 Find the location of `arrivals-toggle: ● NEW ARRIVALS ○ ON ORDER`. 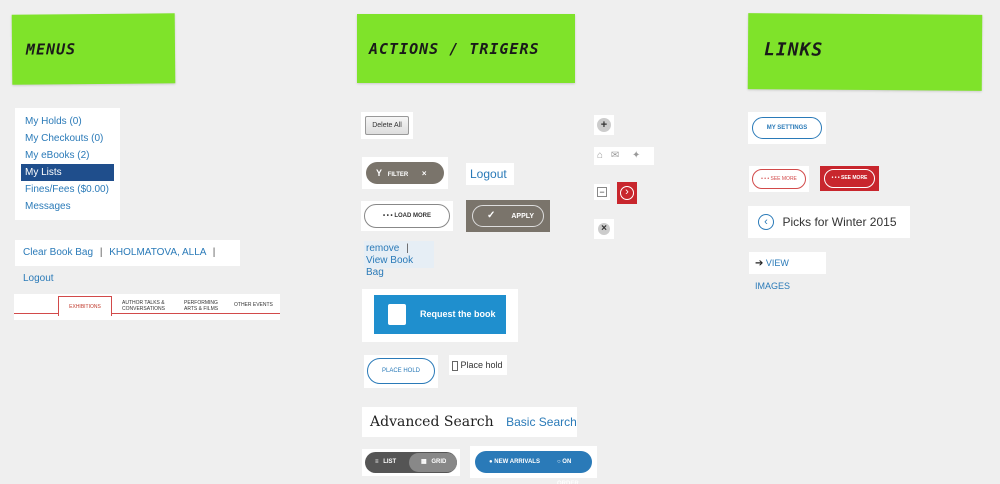

arrivals-toggle: ● NEW ARRIVALS ○ ON ORDER is located at coordinates (533, 467).